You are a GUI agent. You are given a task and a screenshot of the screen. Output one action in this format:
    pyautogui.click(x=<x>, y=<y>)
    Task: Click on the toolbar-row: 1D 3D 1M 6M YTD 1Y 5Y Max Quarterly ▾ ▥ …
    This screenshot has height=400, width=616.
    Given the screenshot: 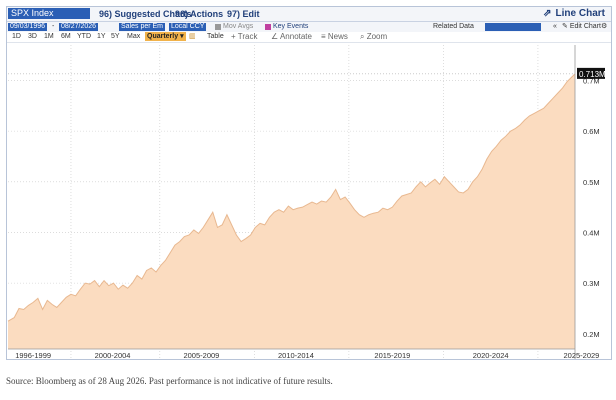 What is the action you would take?
    pyautogui.click(x=309, y=37)
    